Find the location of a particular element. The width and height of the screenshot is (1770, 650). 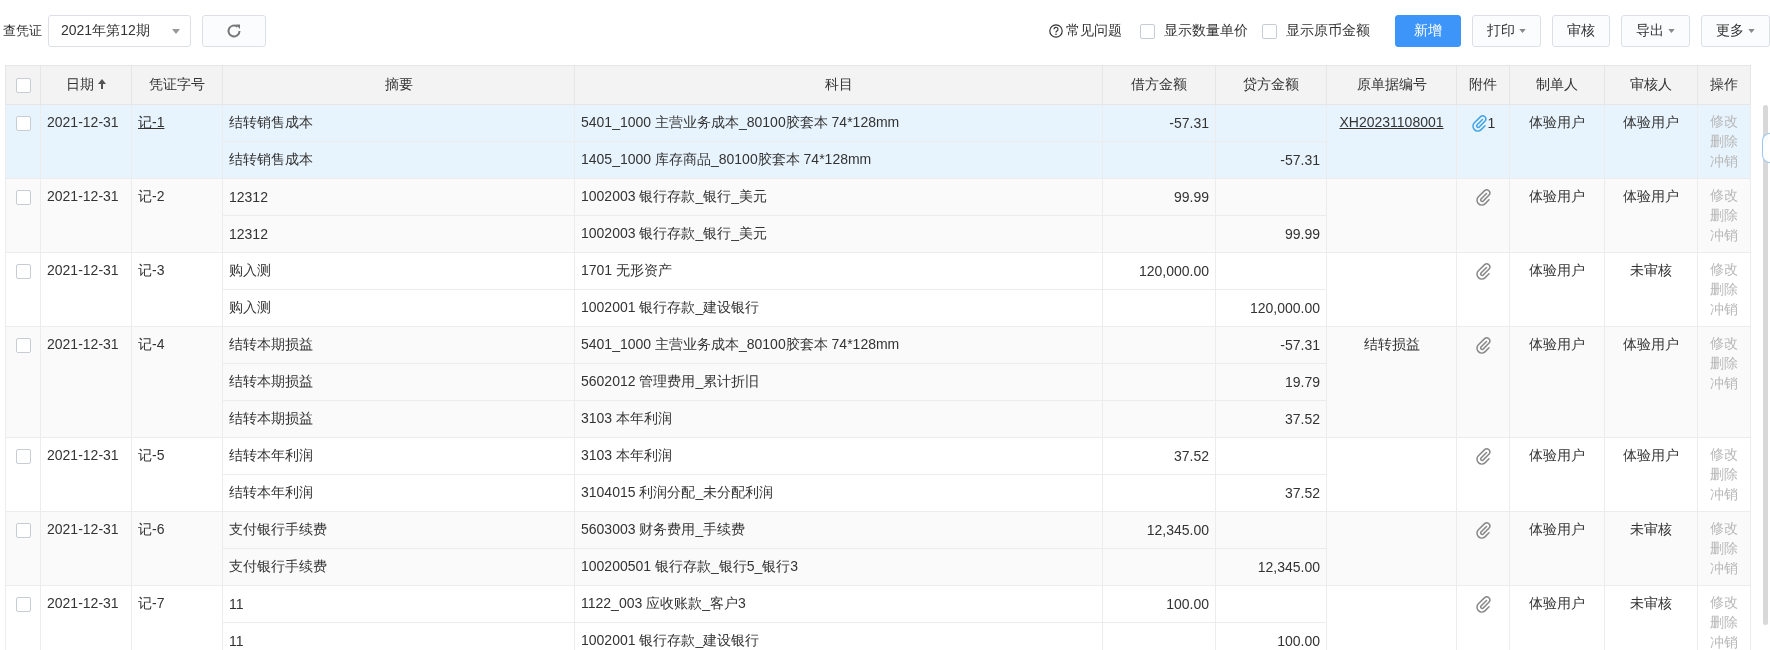

column-header: 审核人 is located at coordinates (1651, 85).